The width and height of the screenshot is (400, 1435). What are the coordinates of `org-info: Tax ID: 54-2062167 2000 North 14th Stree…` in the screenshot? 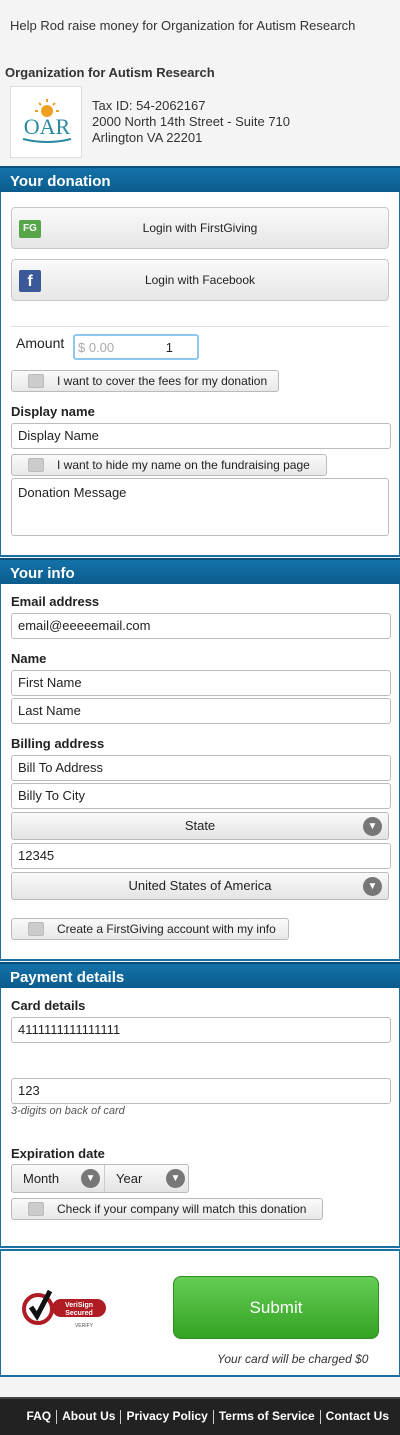 It's located at (191, 122).